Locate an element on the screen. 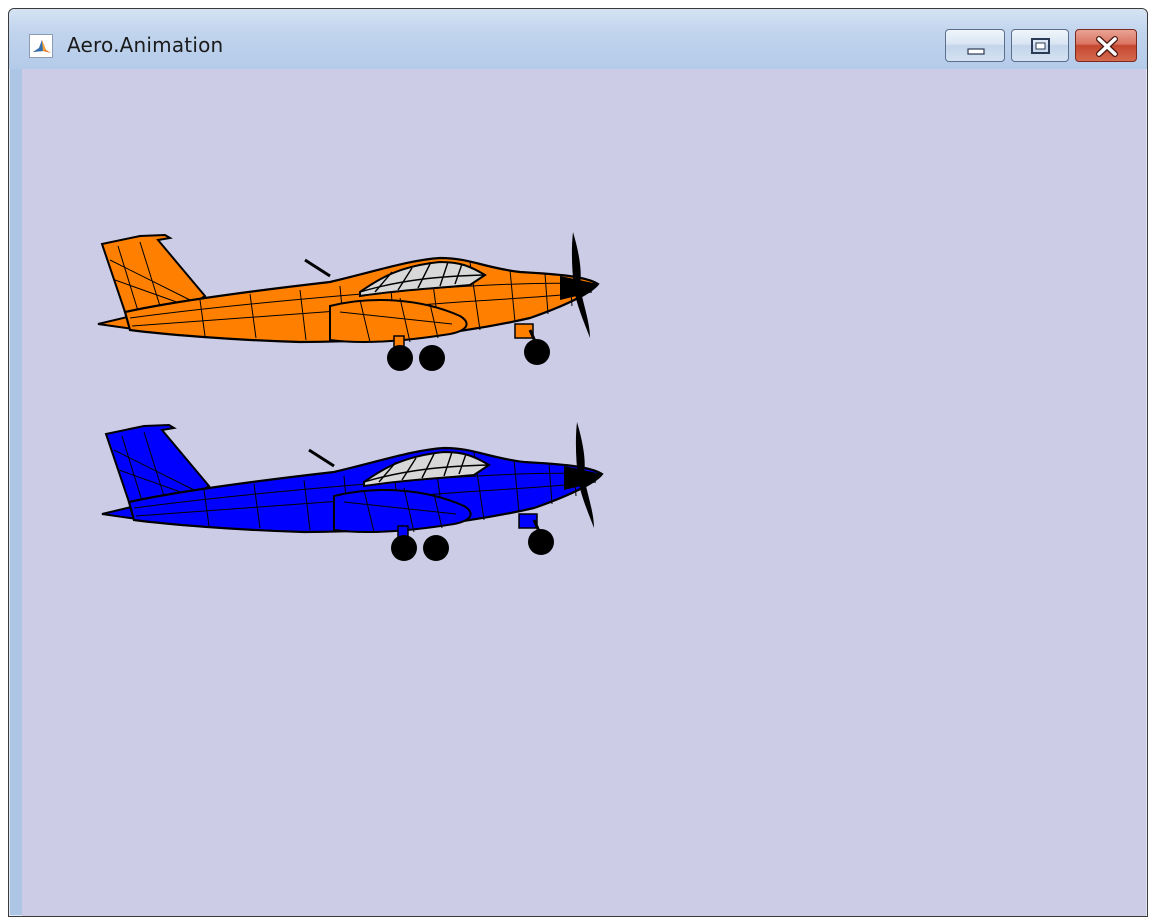 The height and width of the screenshot is (919, 1150). aircraft-orange is located at coordinates (348, 301).